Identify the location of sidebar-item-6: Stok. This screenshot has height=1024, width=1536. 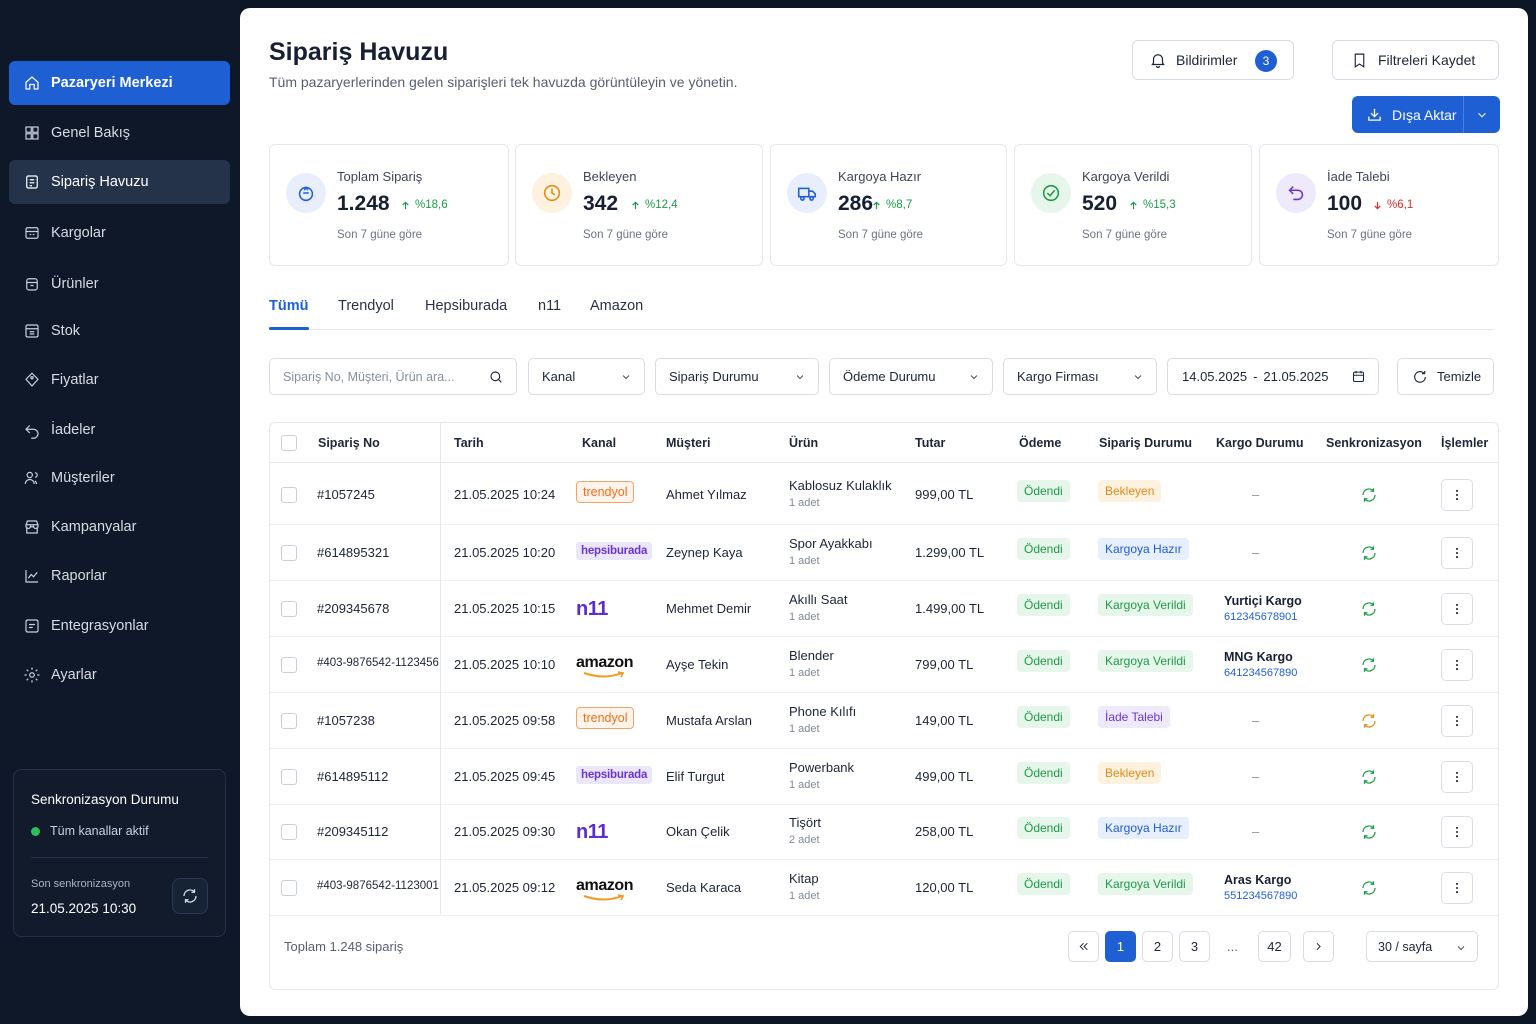
(119, 331).